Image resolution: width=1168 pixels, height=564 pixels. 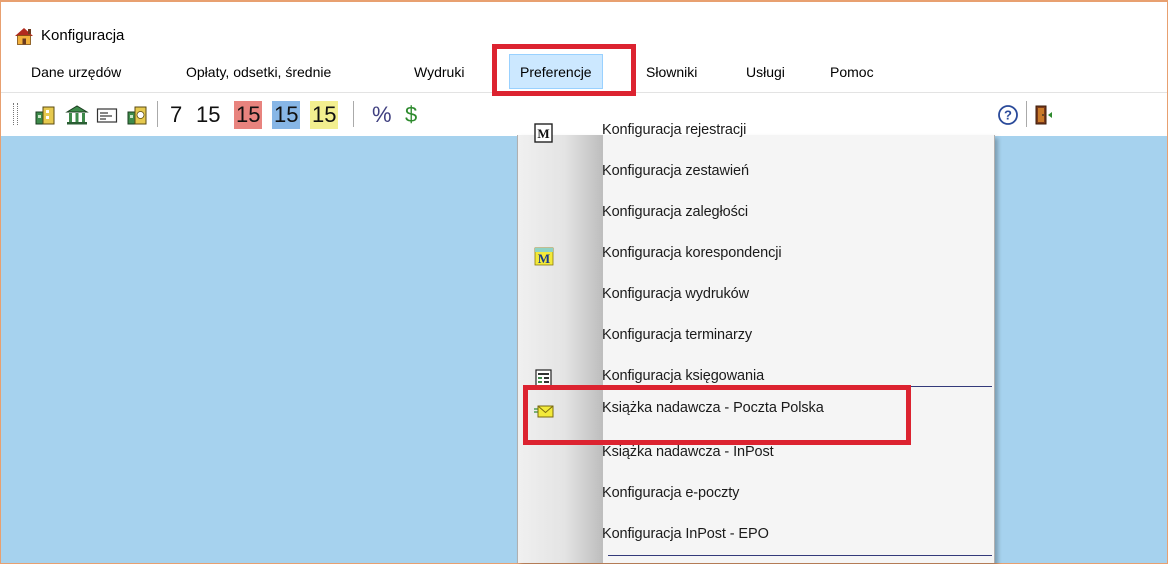 What do you see at coordinates (677, 335) in the screenshot?
I see `menu-item-label: Konfiguracja terminarzy` at bounding box center [677, 335].